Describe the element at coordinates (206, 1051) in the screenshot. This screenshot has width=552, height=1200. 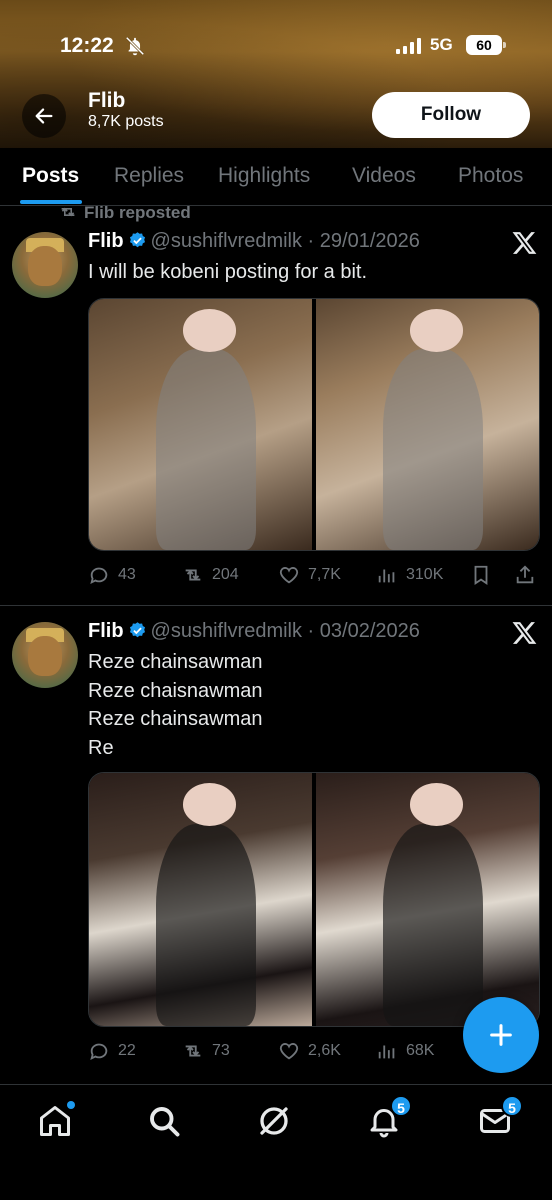
I see `repost-button: 73` at that location.